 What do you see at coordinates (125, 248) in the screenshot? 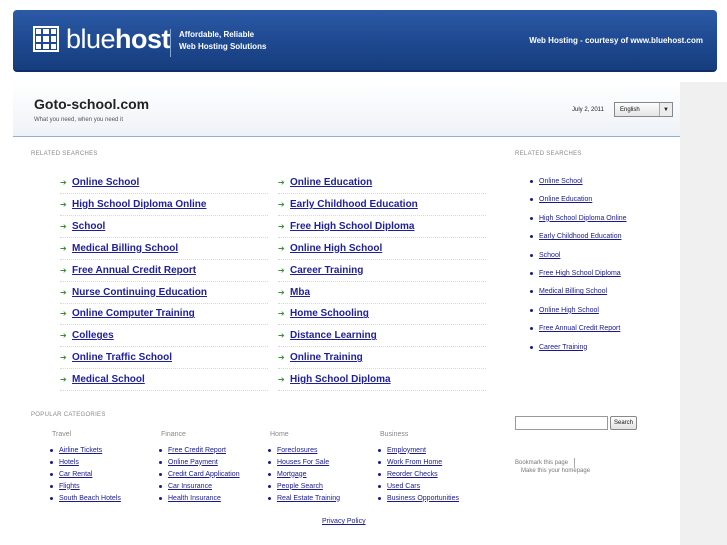
I see `related-search-link: Medical Billing School` at bounding box center [125, 248].